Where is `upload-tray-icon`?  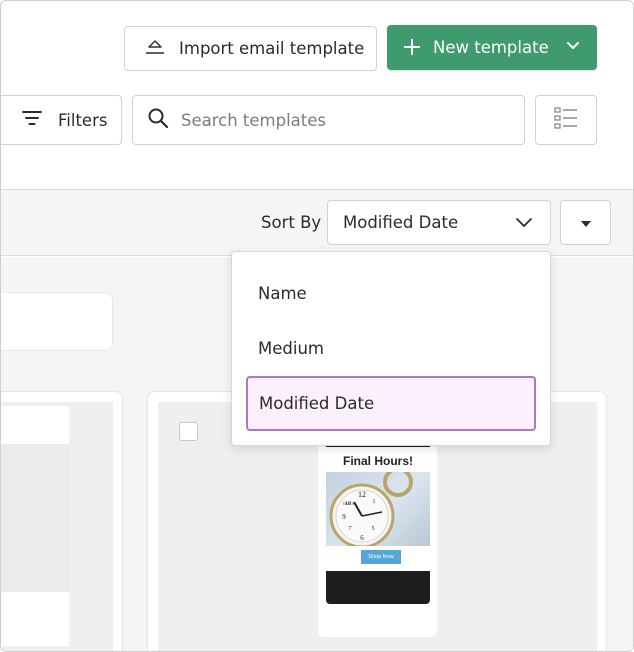 upload-tray-icon is located at coordinates (155, 49).